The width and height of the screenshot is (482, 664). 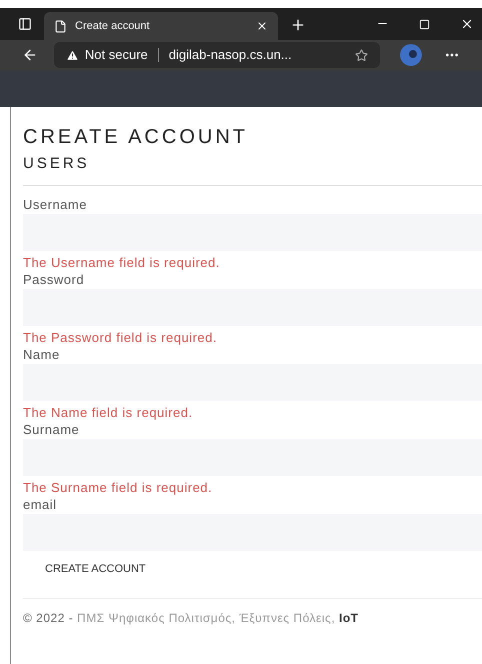 I want to click on warning-icon, so click(x=72, y=55).